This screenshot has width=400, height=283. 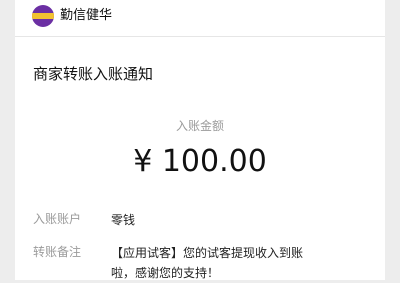 What do you see at coordinates (200, 18) in the screenshot?
I see `card-header: 勤信健华` at bounding box center [200, 18].